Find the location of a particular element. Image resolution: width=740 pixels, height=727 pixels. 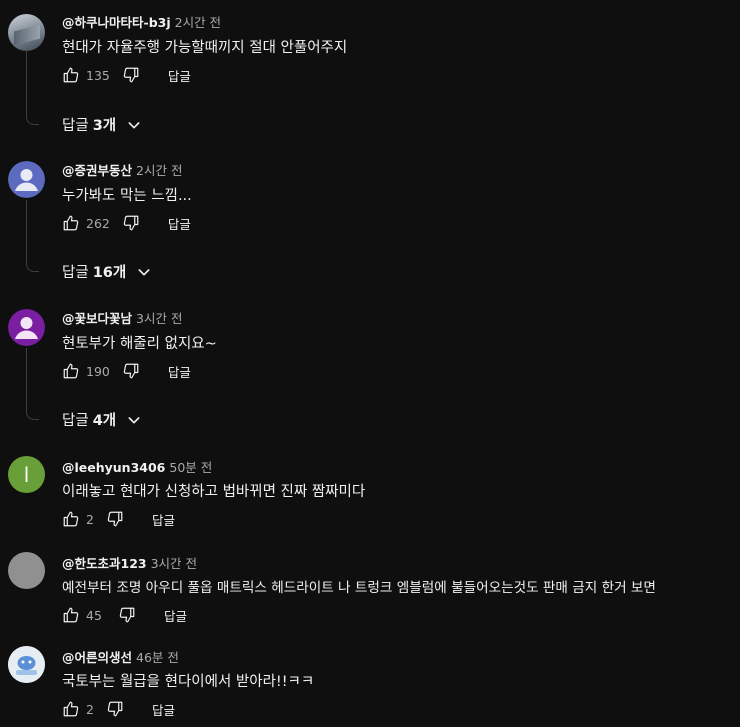

comment-header: @꽃보다꽃남 3시간 전 is located at coordinates (122, 317).